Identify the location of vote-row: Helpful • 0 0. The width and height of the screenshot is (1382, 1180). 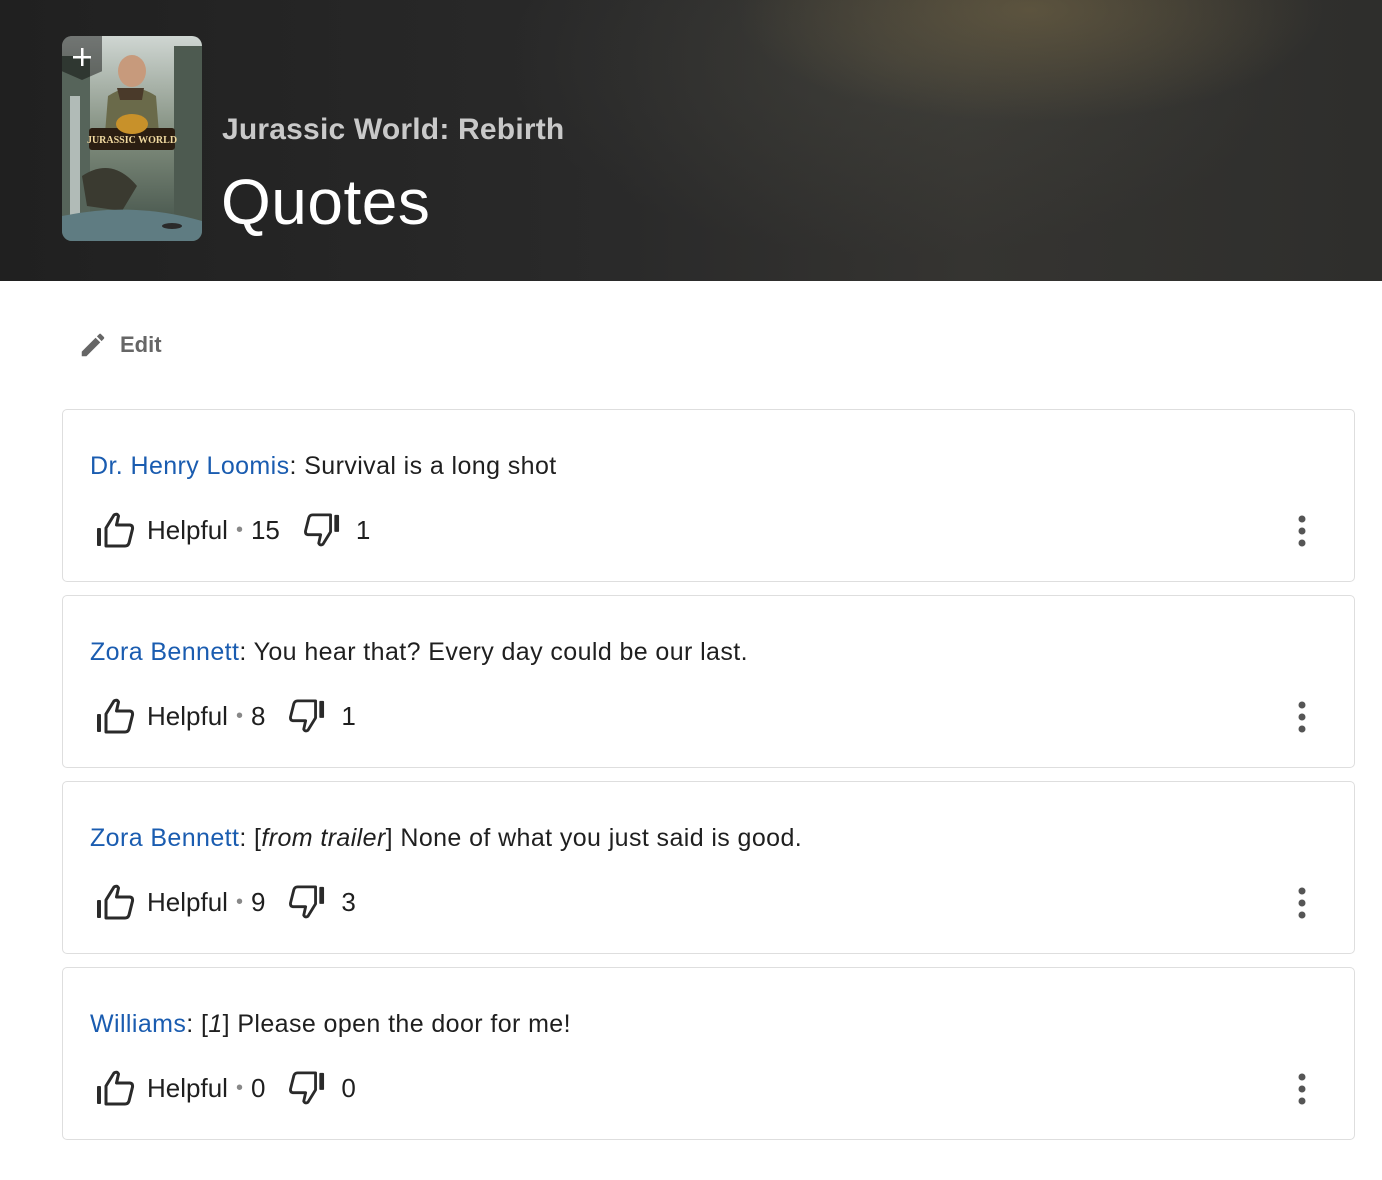
(225, 1088).